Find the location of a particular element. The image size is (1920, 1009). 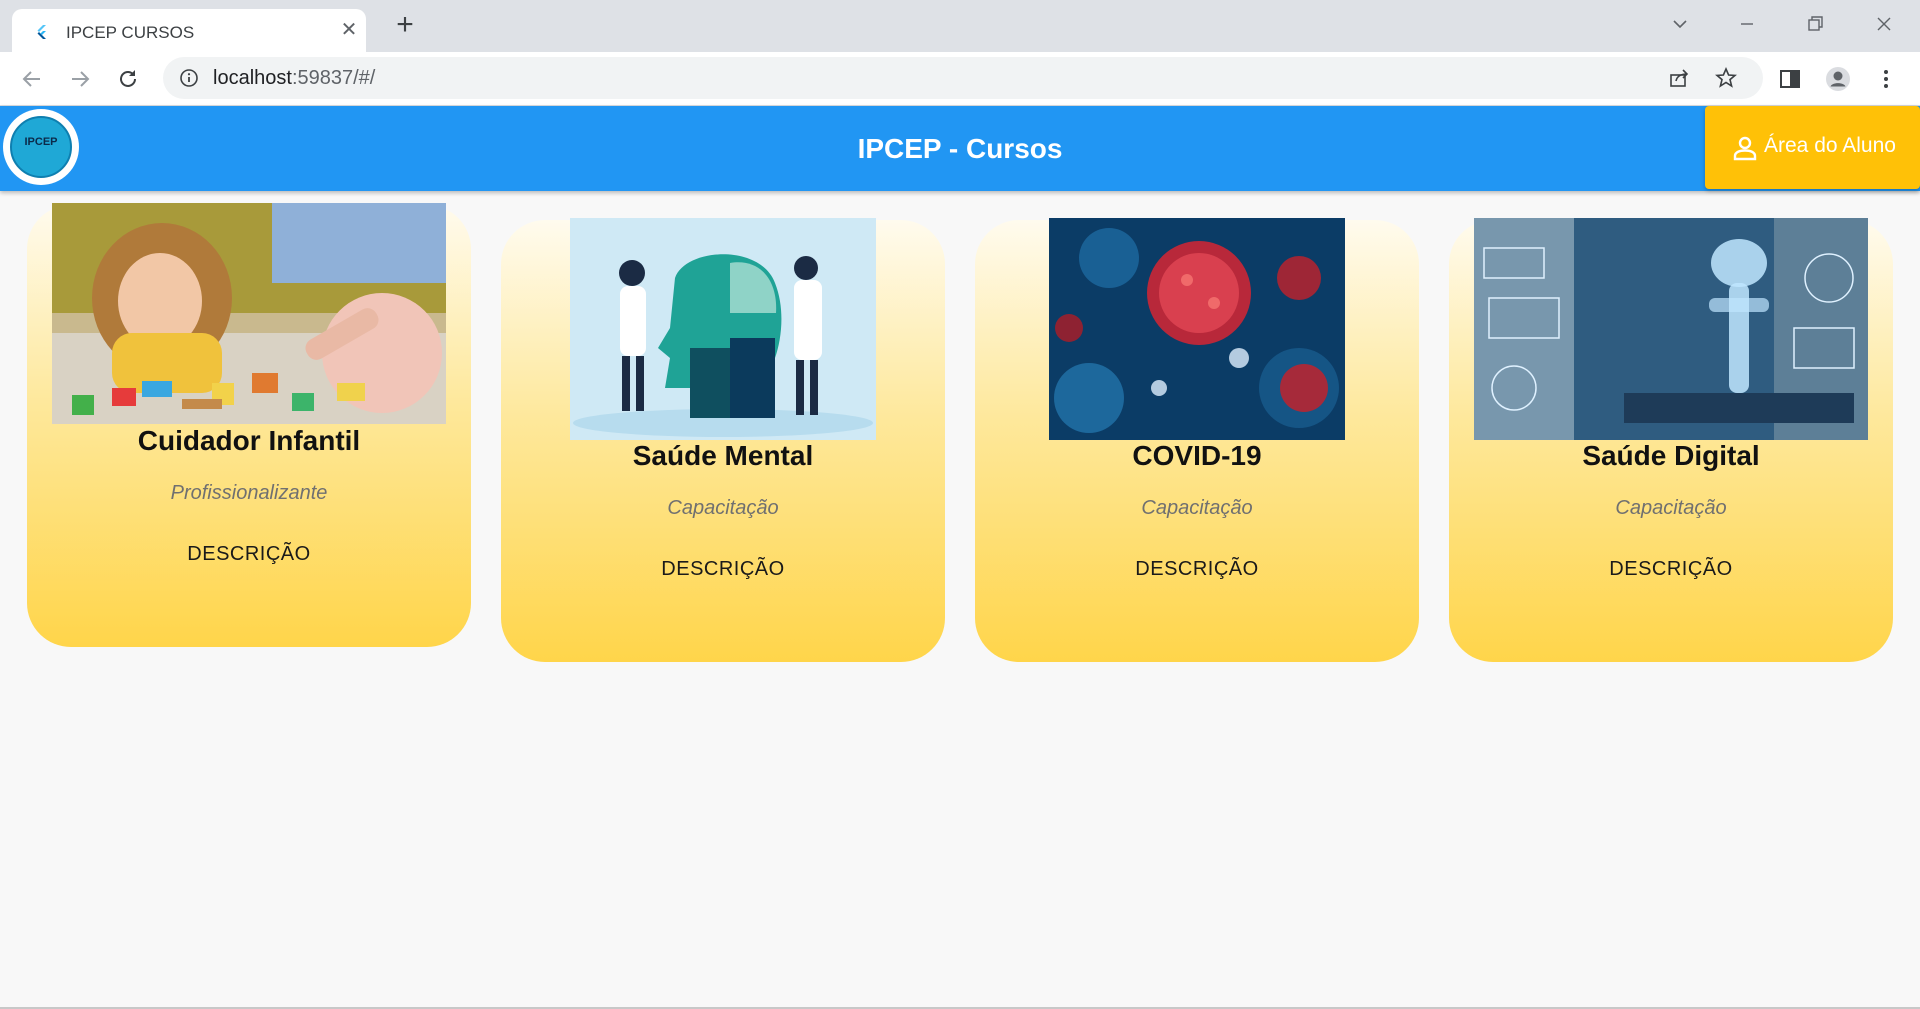

browser-tab: IPCEP CURSOS ✕ is located at coordinates (189, 30).